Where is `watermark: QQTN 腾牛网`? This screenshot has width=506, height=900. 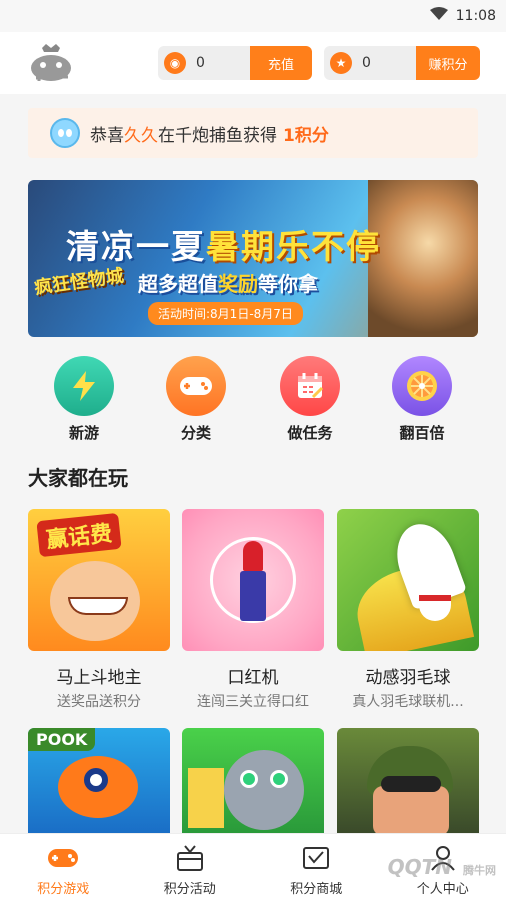
watermark: QQTN 腾牛网 is located at coordinates (442, 867).